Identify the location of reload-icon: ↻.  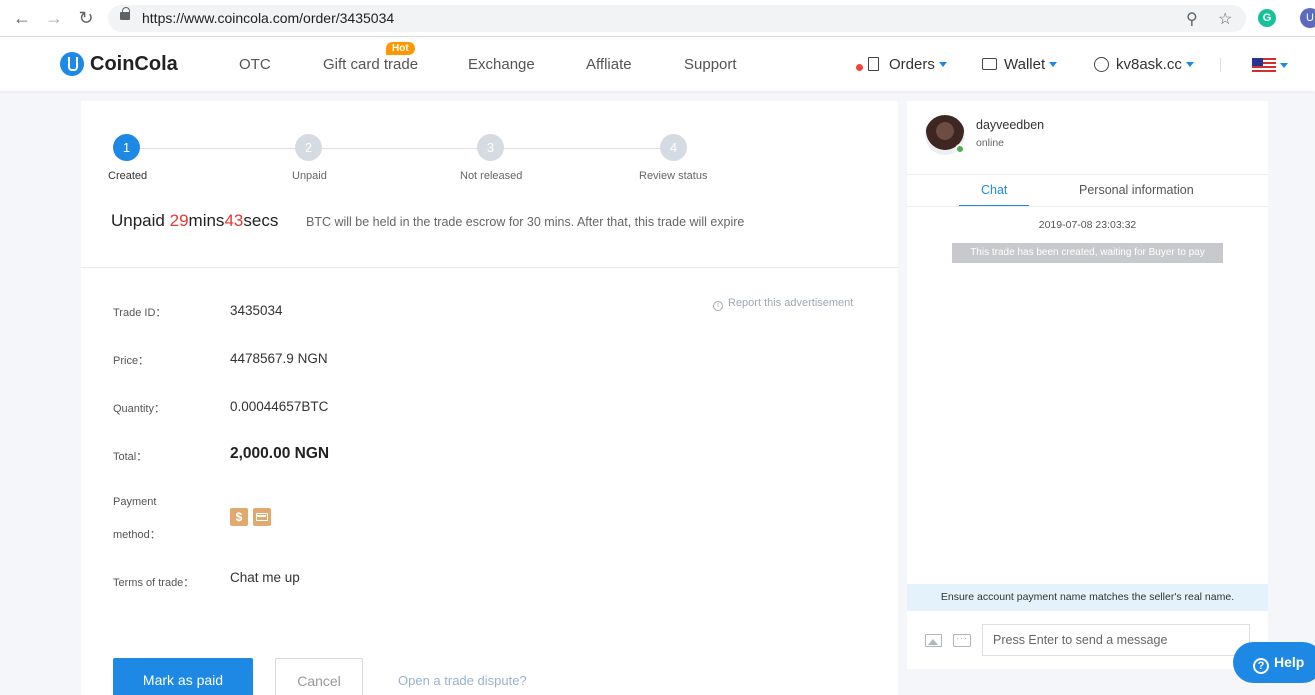
(86, 18).